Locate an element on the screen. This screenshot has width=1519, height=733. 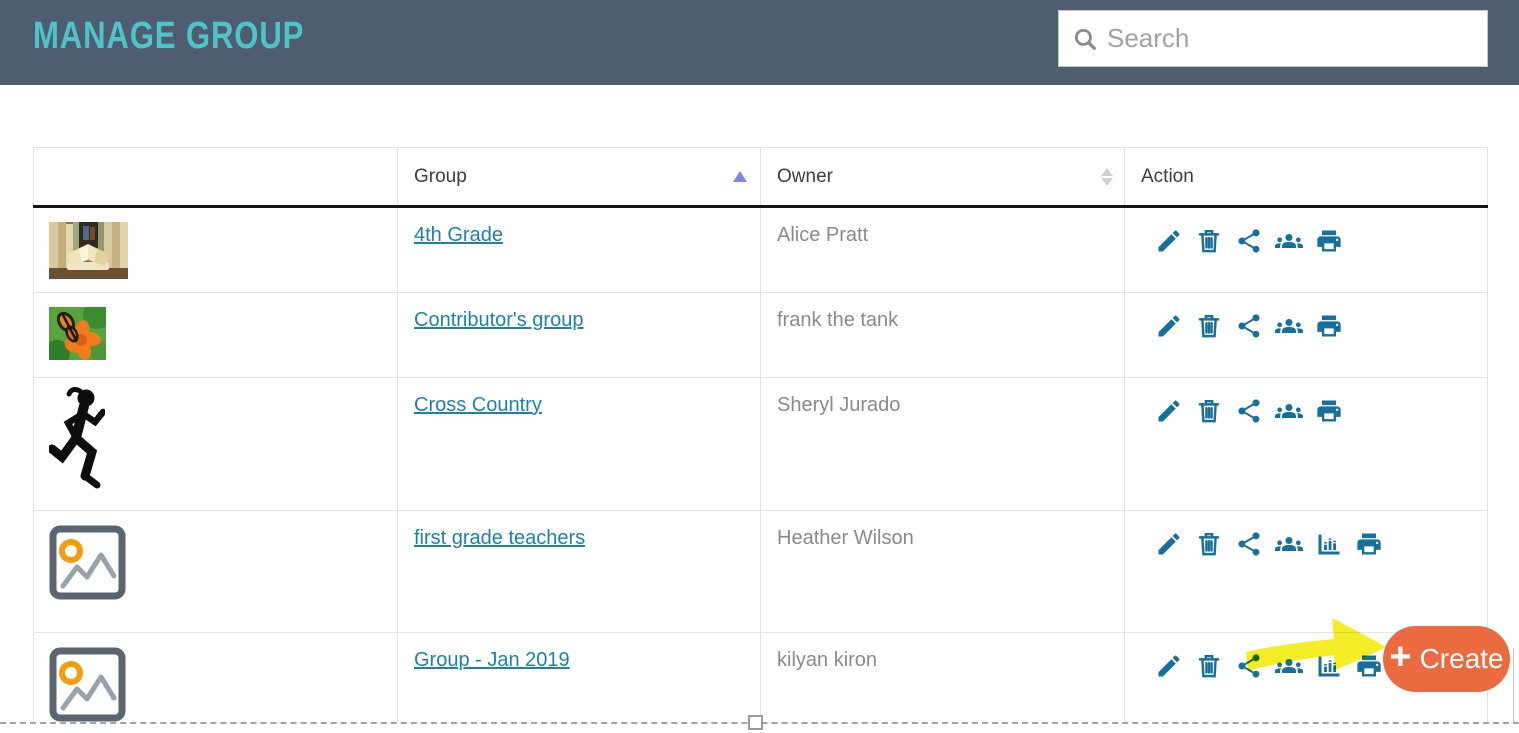
butterfly-flower-photo is located at coordinates (77, 333).